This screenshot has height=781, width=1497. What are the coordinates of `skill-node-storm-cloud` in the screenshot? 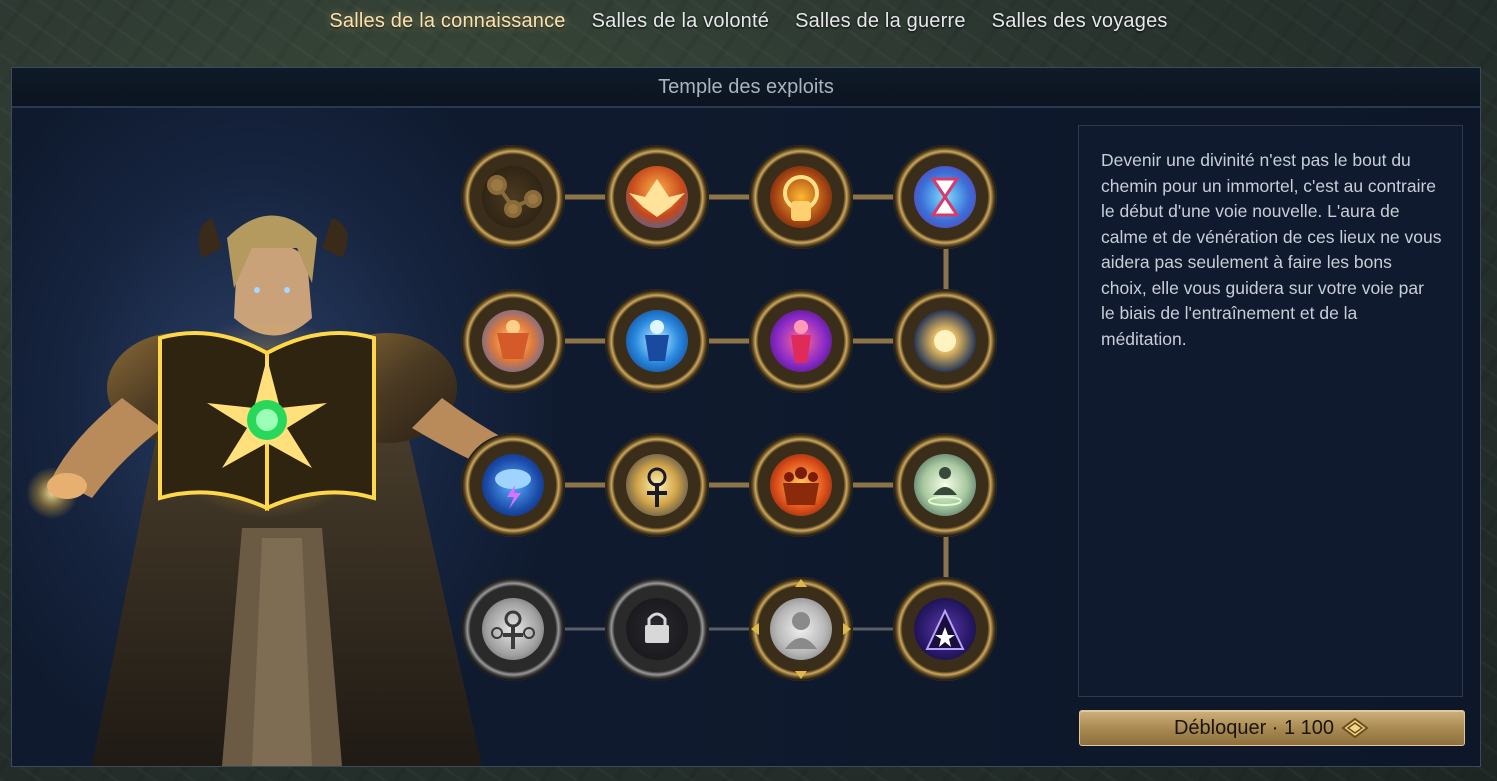 It's located at (513, 485).